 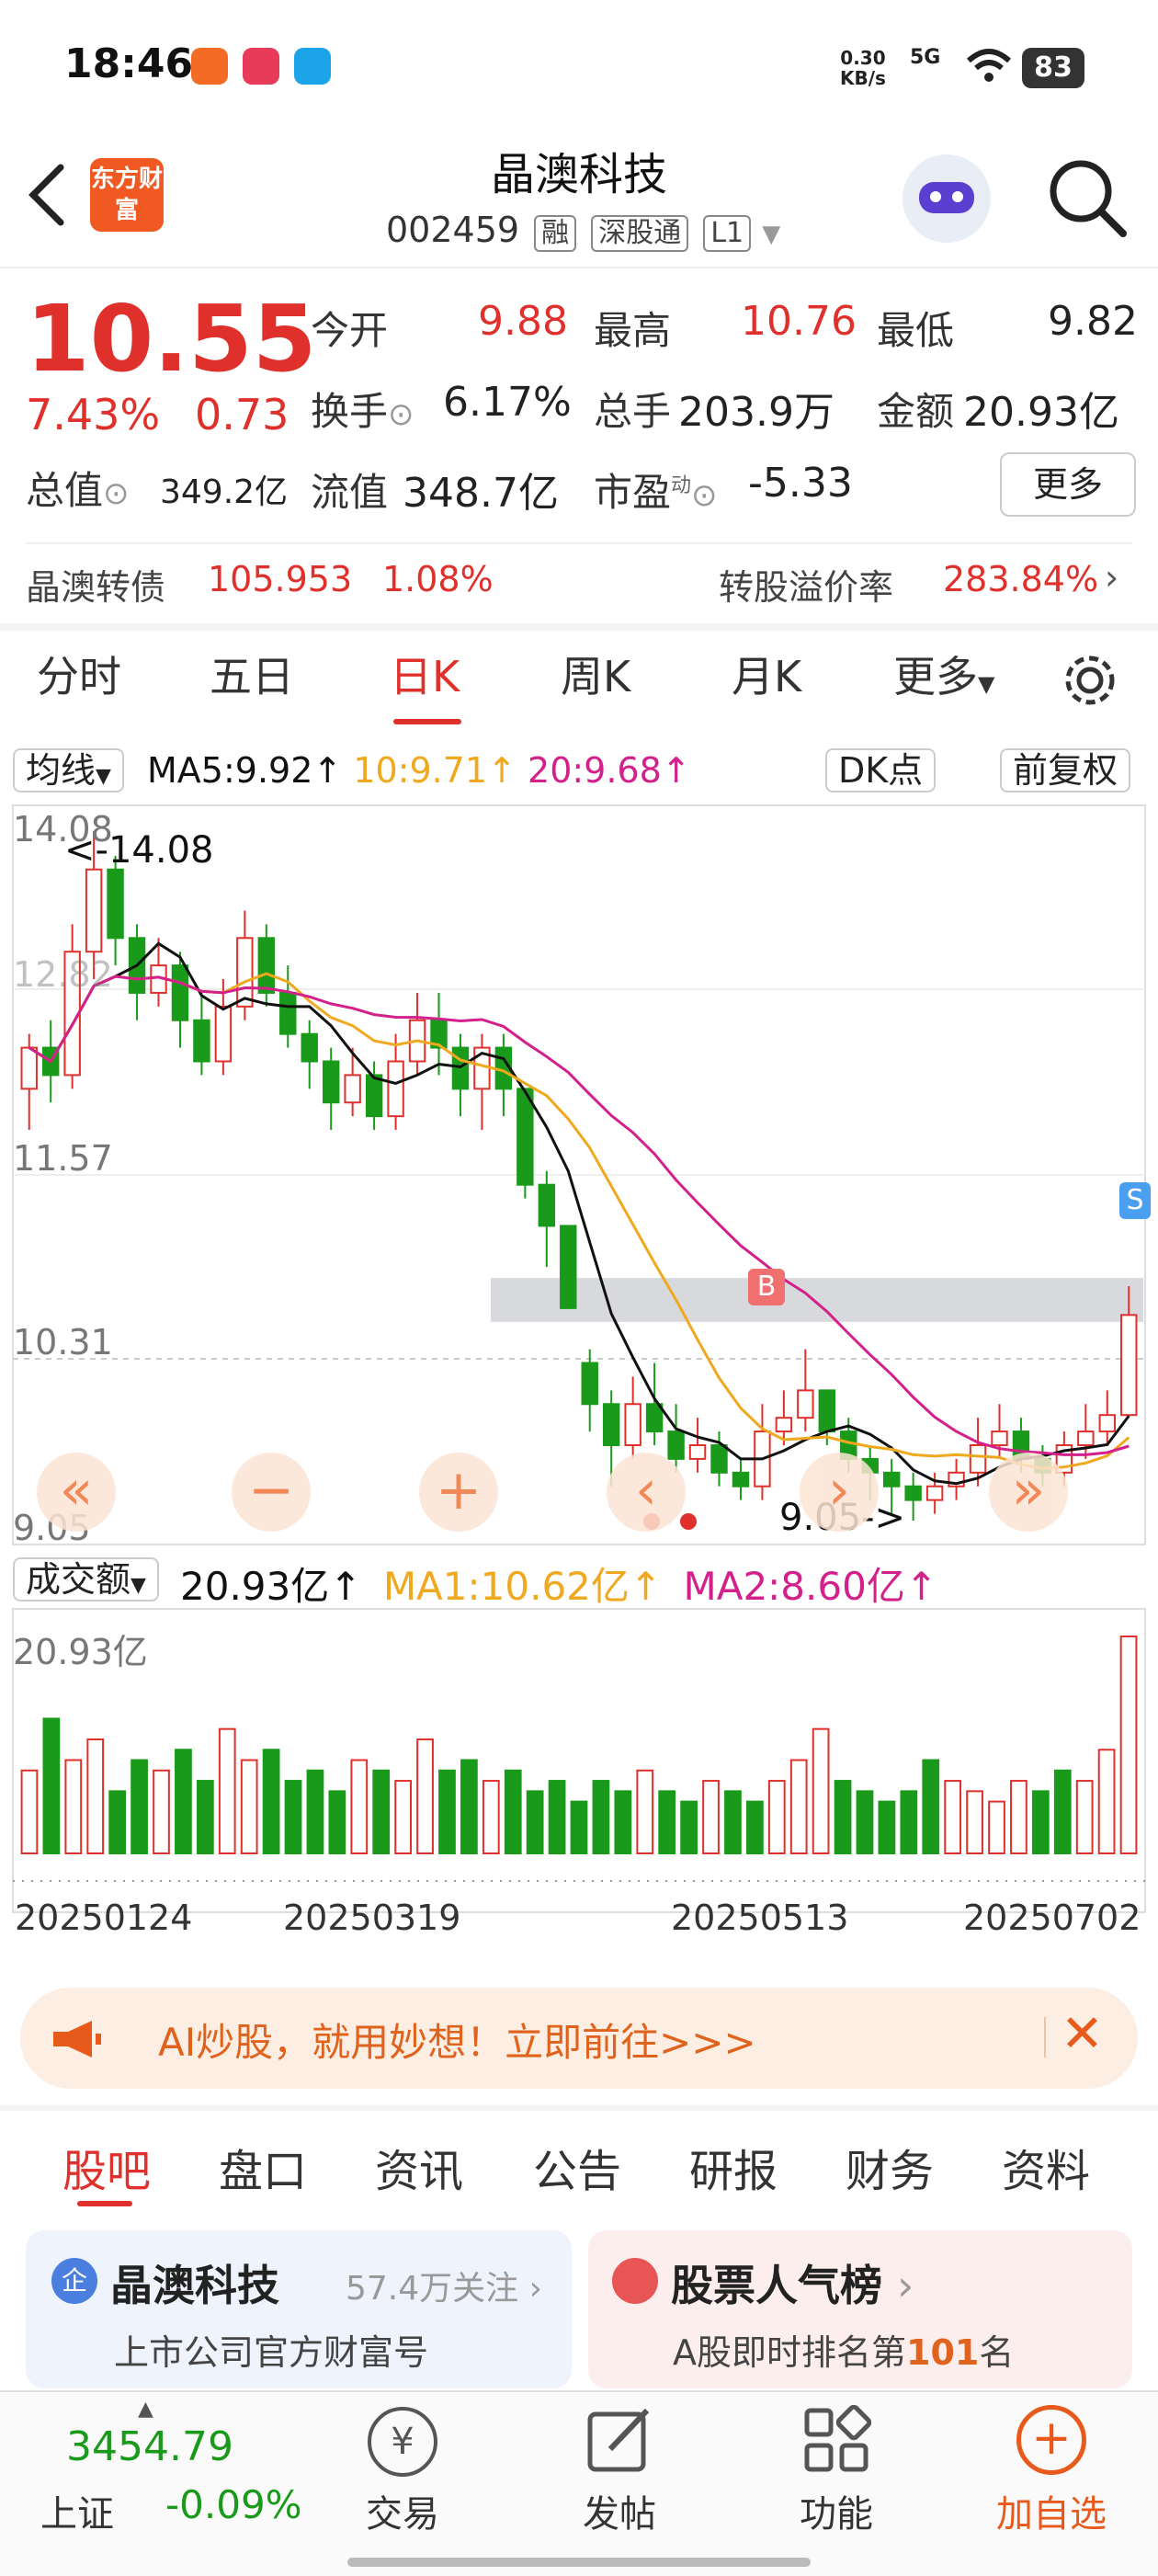 I want to click on company-card: 企 晶澳科技 57.4万关注 › 上市公司官方财富号, so click(x=299, y=2309).